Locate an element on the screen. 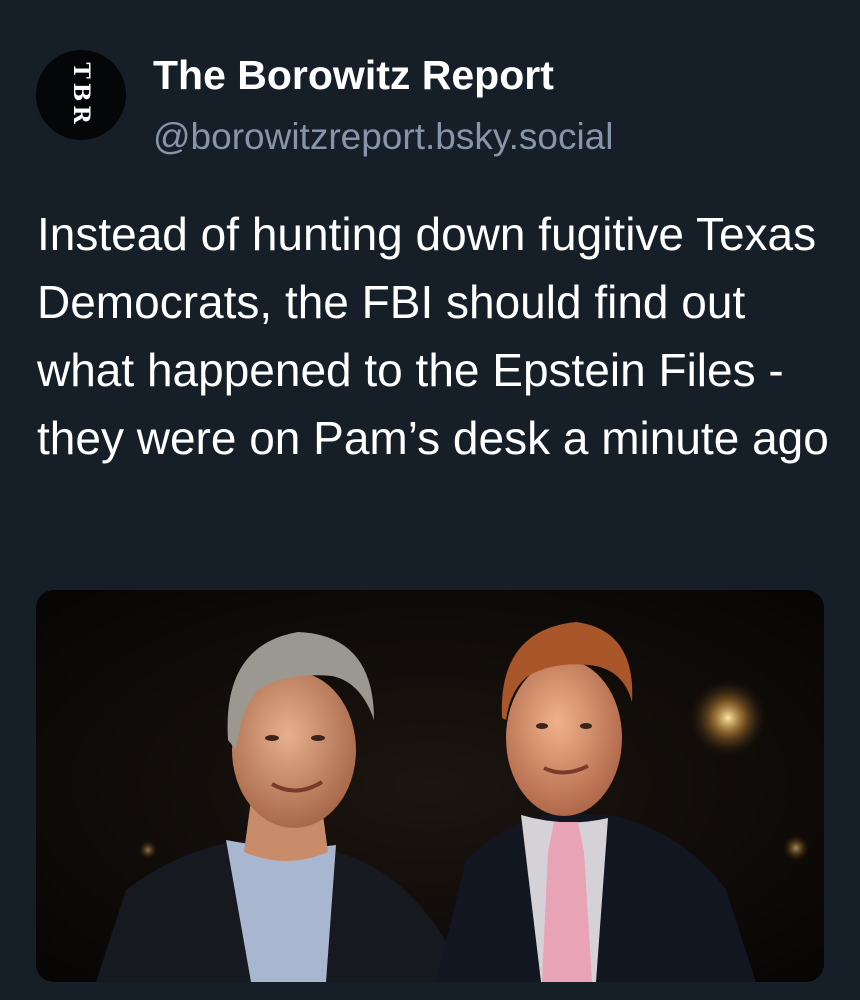 The height and width of the screenshot is (1000, 860). avatar-logo-text: TBR is located at coordinates (81, 95).